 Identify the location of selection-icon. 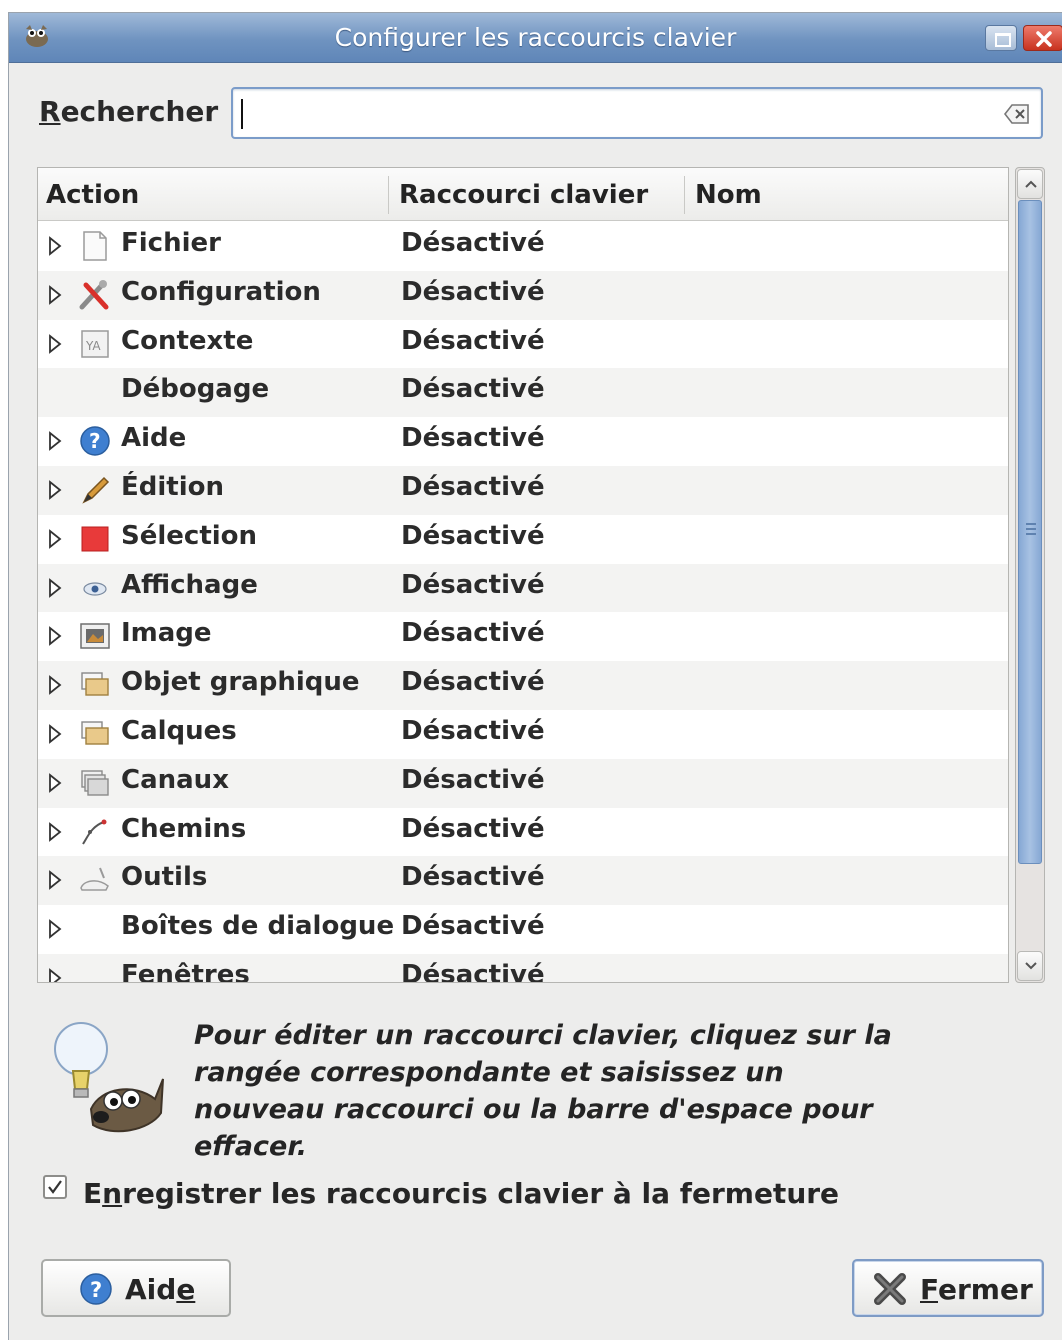
(95, 539).